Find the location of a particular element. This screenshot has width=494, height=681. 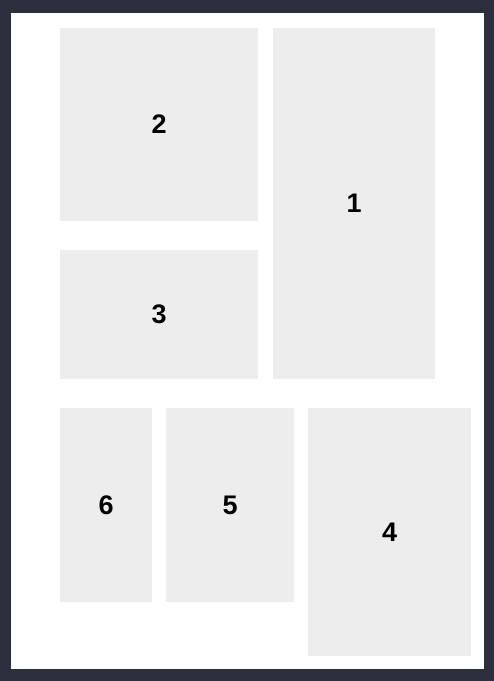

panel-4-label: 4 is located at coordinates (389, 531).